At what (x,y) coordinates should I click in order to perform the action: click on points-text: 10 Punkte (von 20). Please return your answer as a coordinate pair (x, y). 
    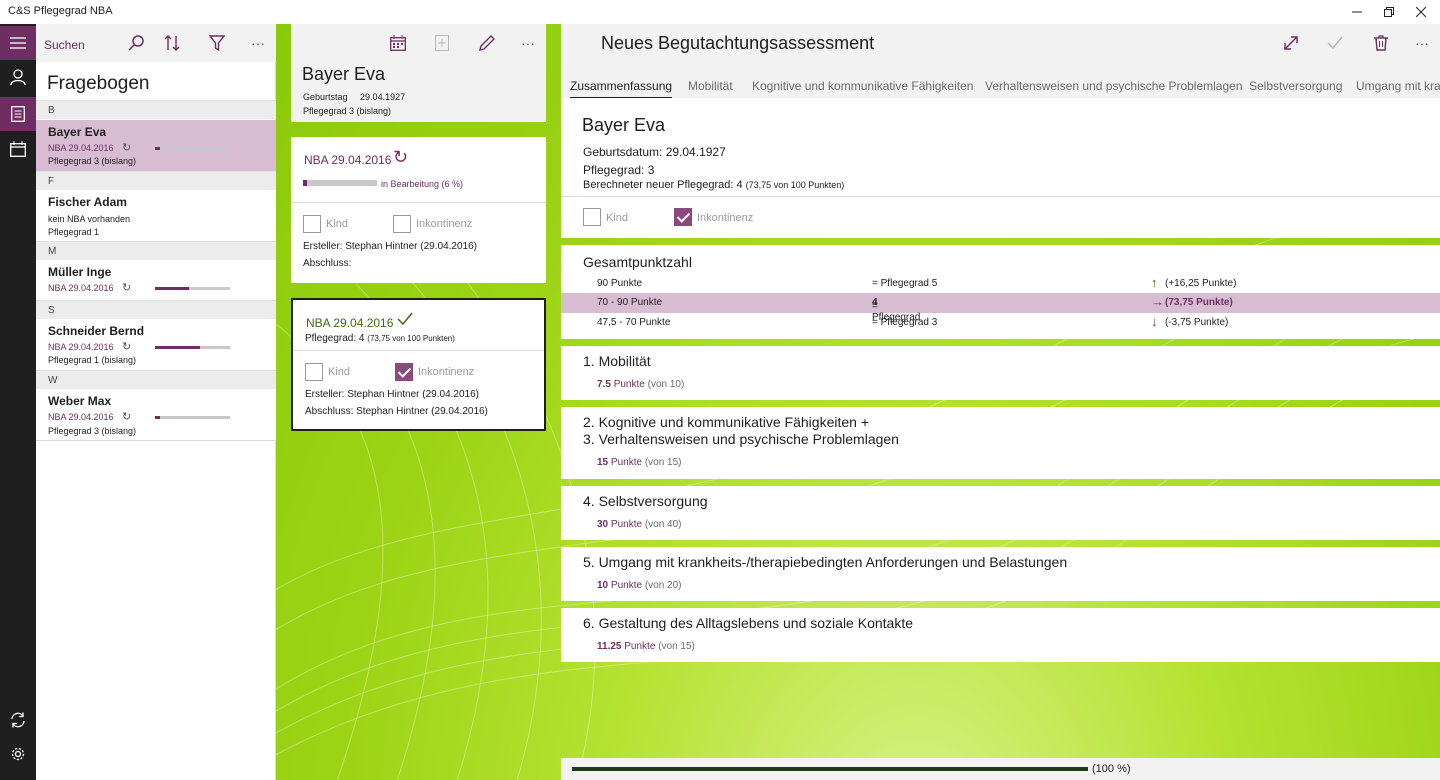
    Looking at the image, I should click on (639, 585).